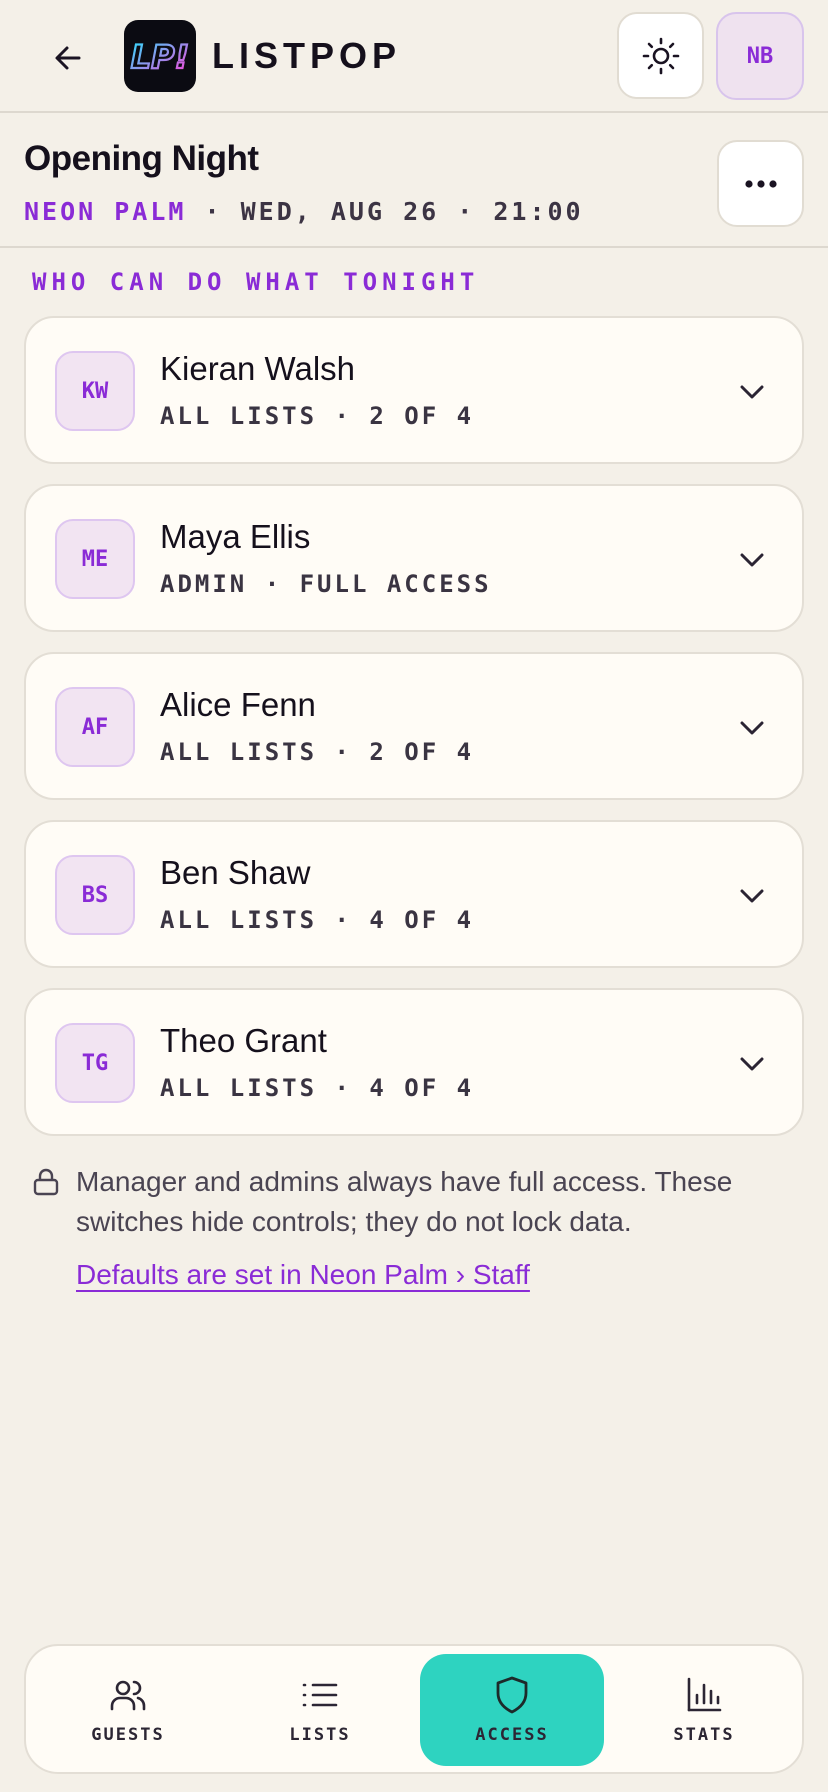 The image size is (828, 1792). What do you see at coordinates (414, 558) in the screenshot?
I see `staff-card-maya-ellis: ME Maya Ellis ADMIN · FULL ACCESS` at bounding box center [414, 558].